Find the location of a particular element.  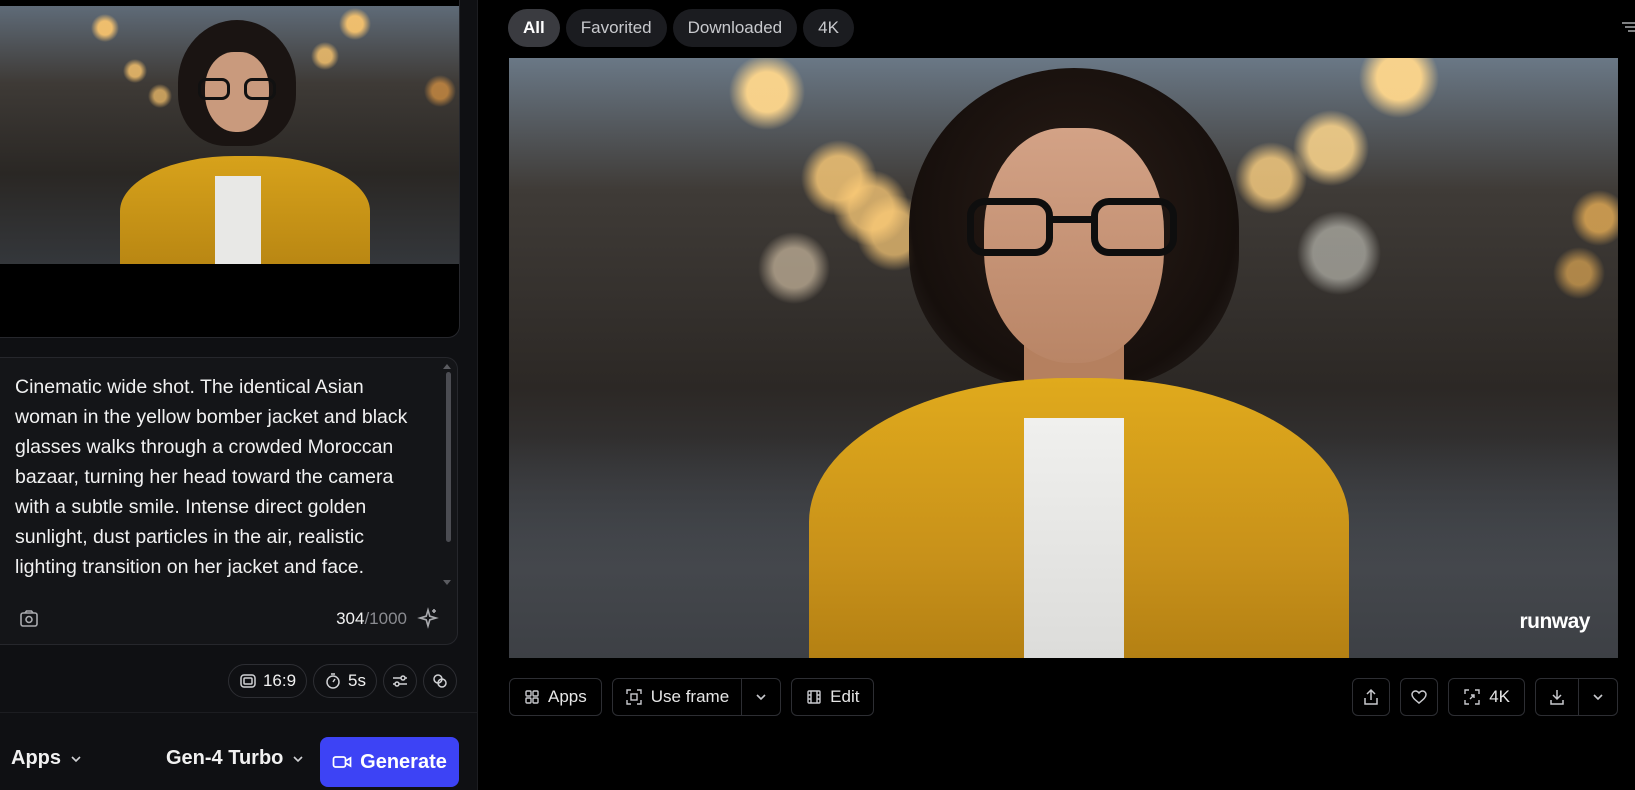

download-button is located at coordinates (1557, 697).